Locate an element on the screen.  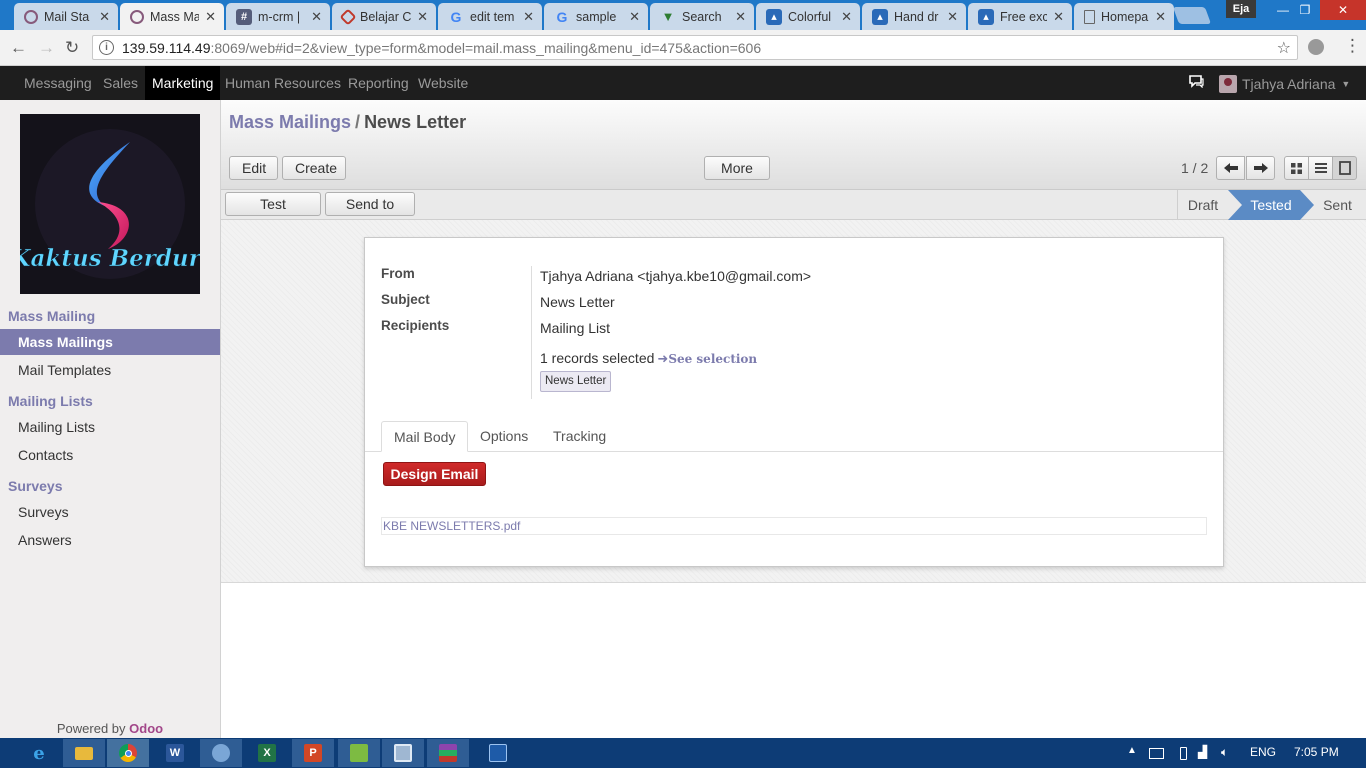
network-icon: ▟ is located at coordinates (1202, 752).